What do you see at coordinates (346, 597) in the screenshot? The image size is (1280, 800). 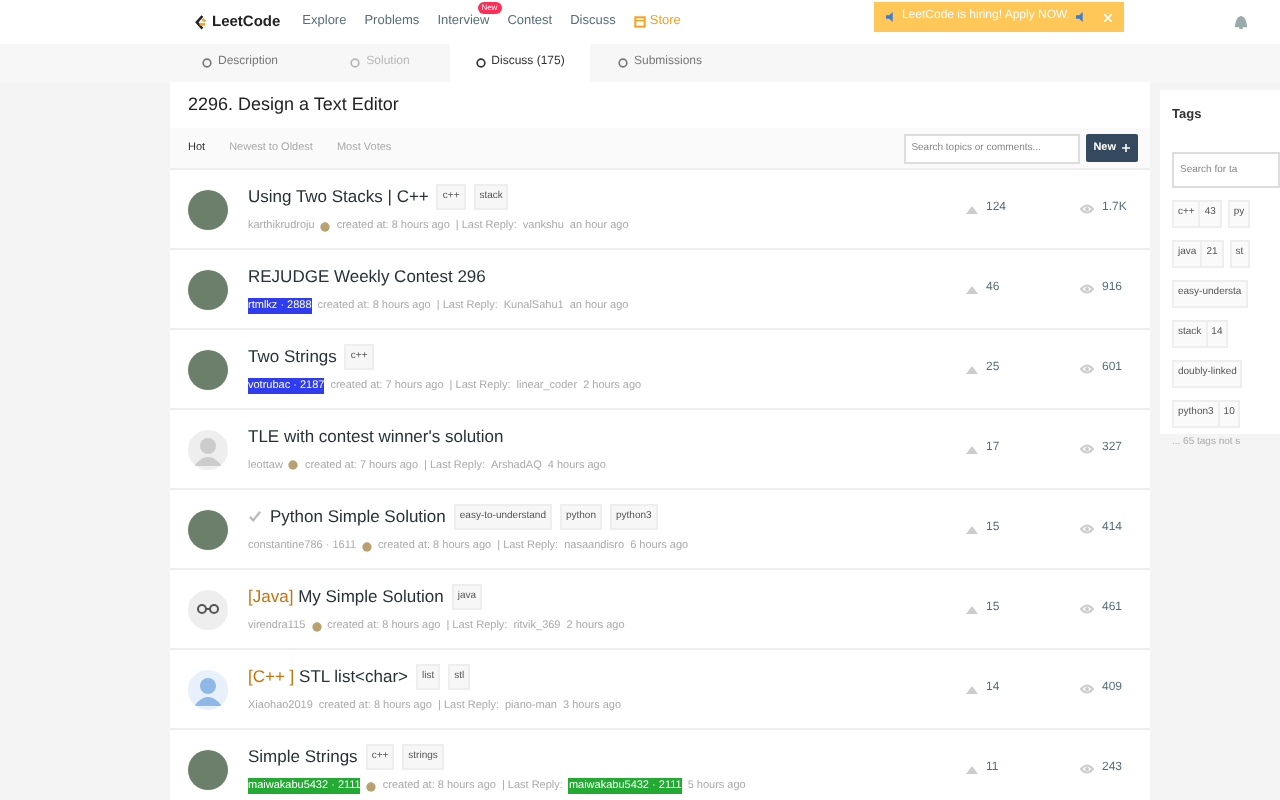 I see `topic-title: [Java] My Simple Solution` at bounding box center [346, 597].